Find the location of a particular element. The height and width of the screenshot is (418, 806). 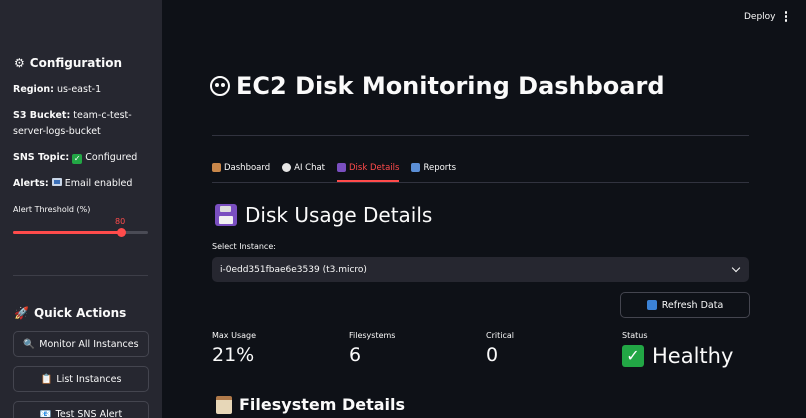

instance-select-value: i-0edd351fbae6e3539 (t3.micro) is located at coordinates (293, 269).